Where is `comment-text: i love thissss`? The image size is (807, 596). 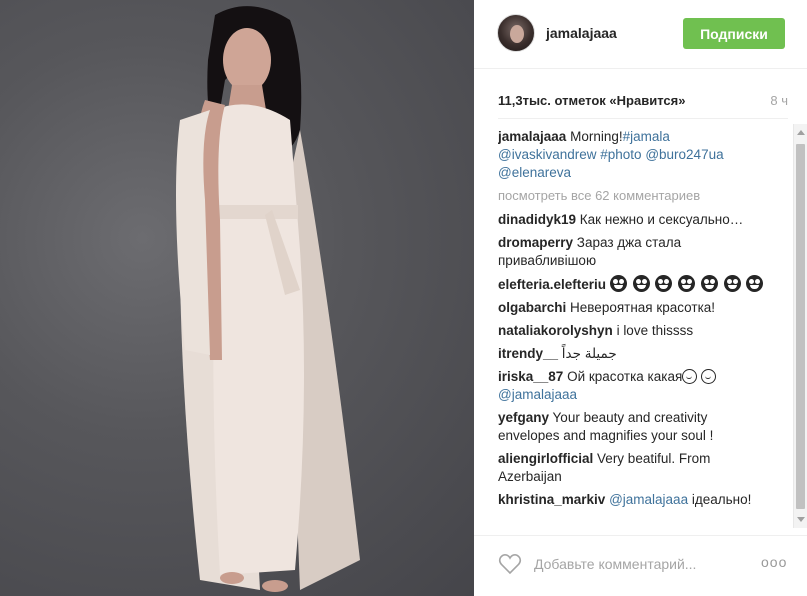 comment-text: i love thissss is located at coordinates (655, 330).